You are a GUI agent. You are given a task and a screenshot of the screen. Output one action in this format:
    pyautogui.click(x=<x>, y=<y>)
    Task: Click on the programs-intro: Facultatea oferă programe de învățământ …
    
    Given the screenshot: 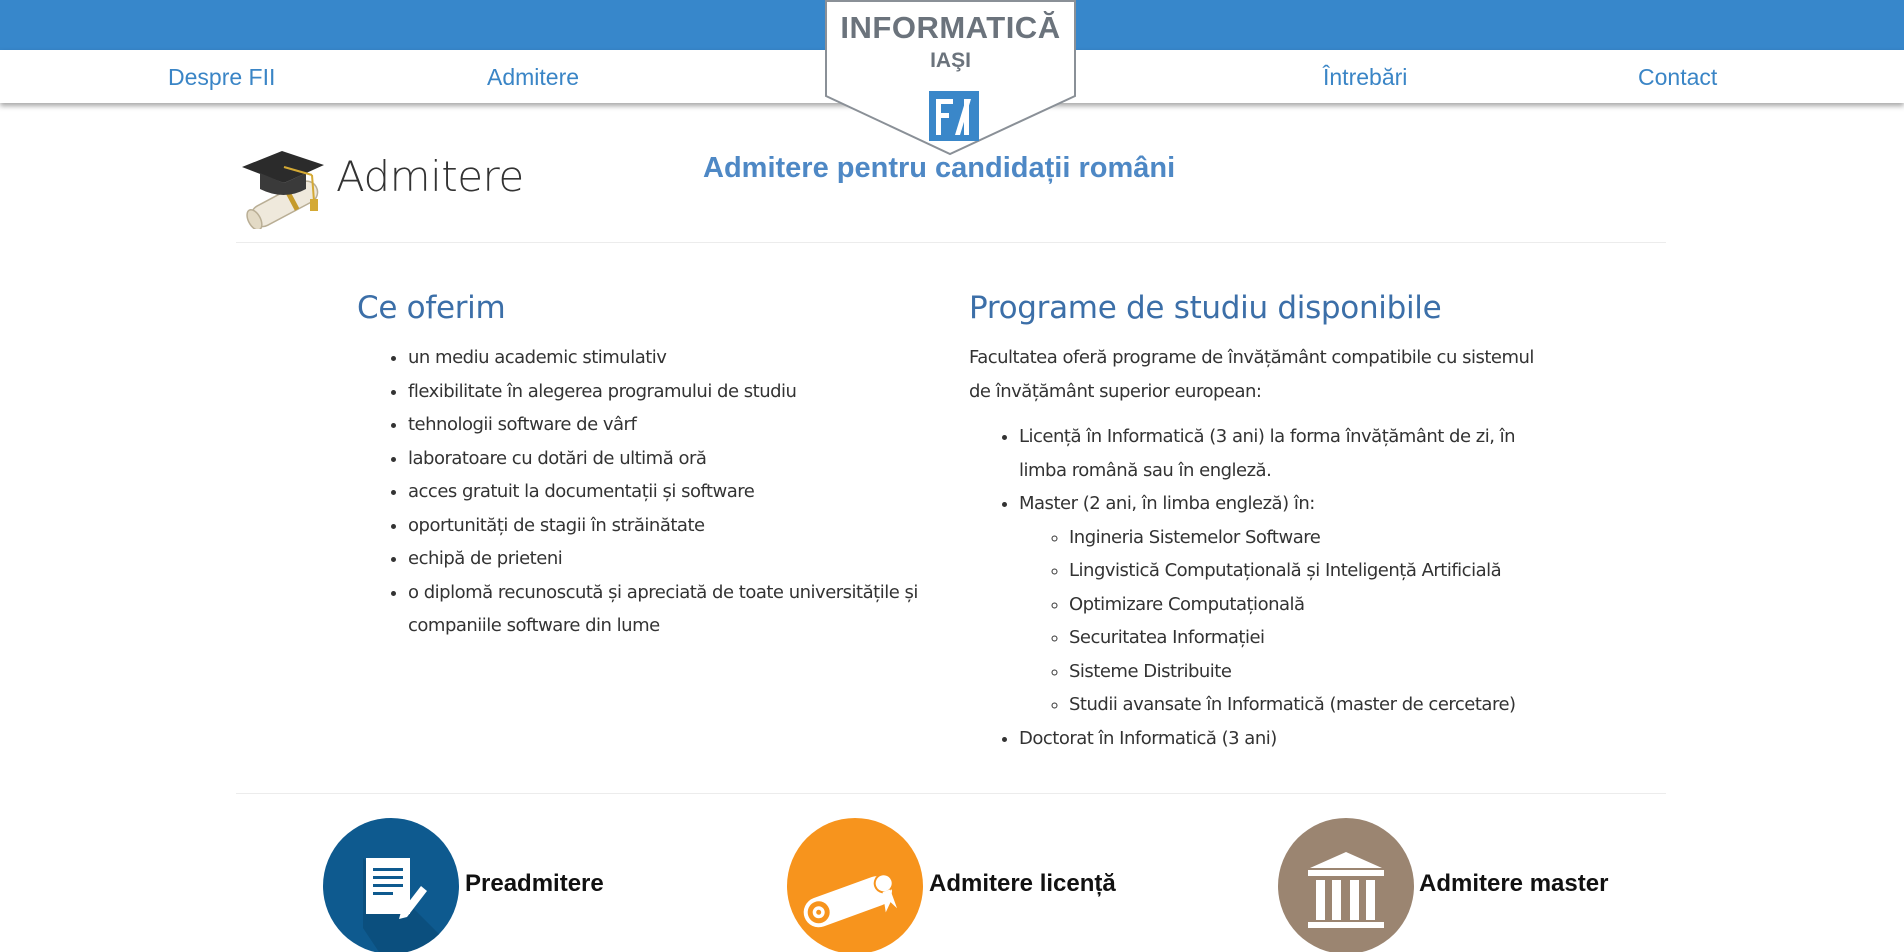 What is the action you would take?
    pyautogui.click(x=1269, y=374)
    